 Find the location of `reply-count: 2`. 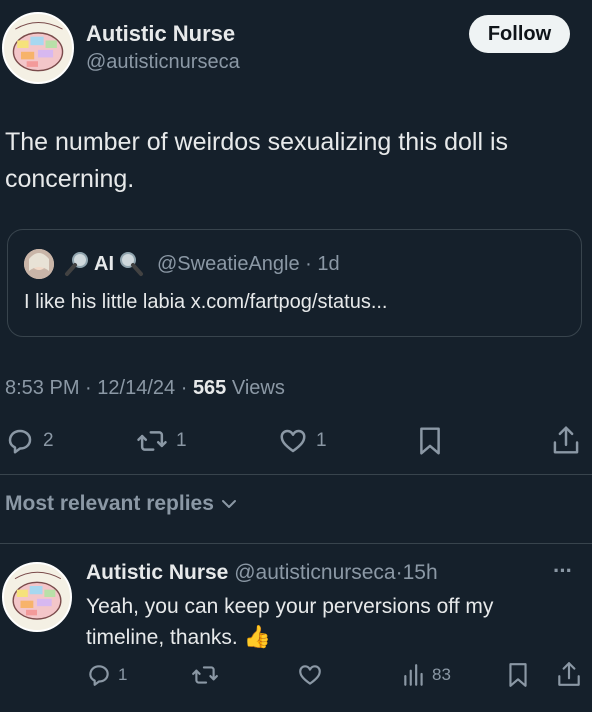

reply-count: 2 is located at coordinates (48, 440).